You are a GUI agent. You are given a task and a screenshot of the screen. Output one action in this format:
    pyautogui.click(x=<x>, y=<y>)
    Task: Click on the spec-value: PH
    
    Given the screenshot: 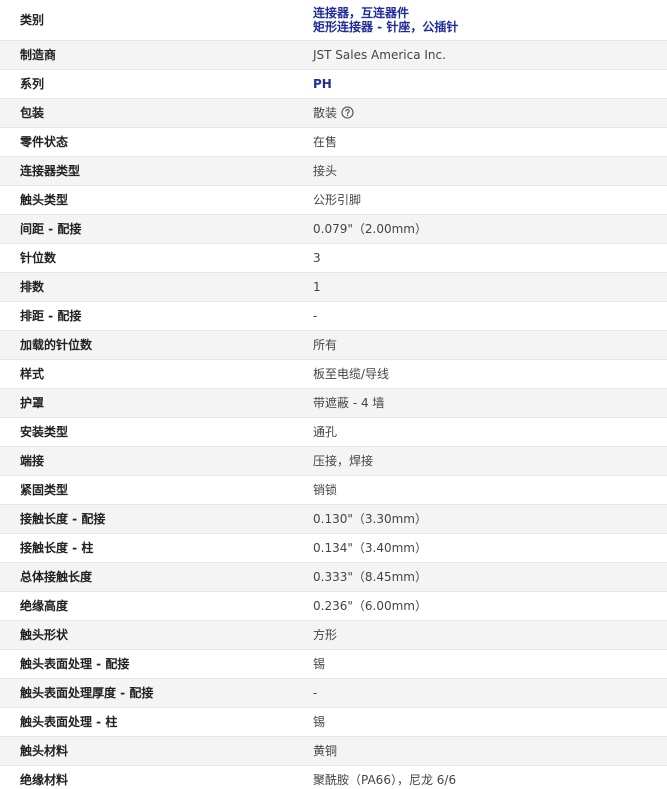 What is the action you would take?
    pyautogui.click(x=481, y=84)
    